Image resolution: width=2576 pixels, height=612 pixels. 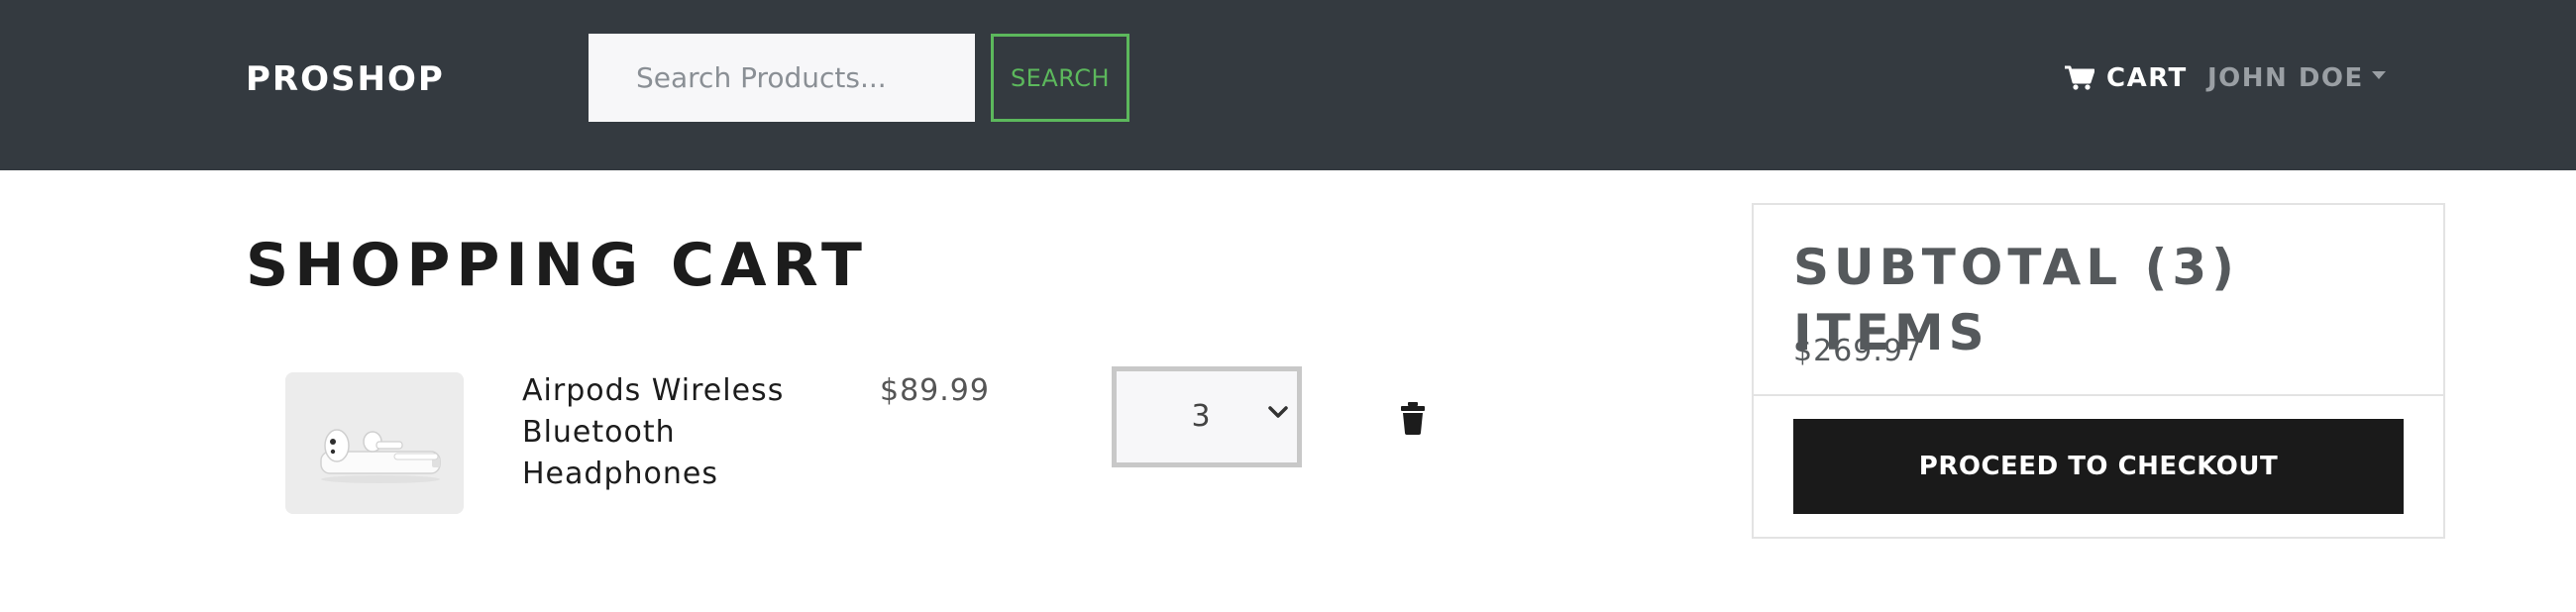 I want to click on page-title: SHOPPING CART, so click(x=557, y=265).